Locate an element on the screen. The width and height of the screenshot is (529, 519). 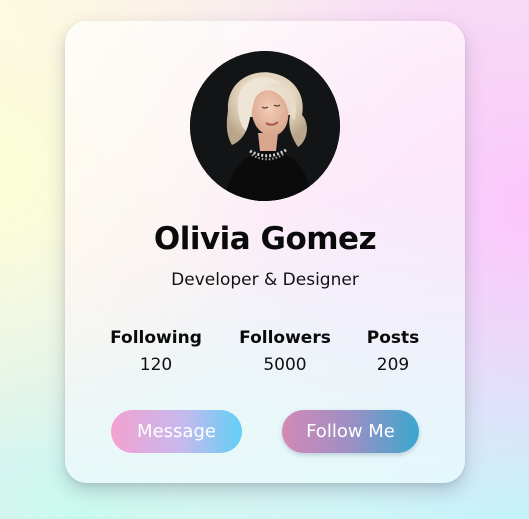
stat-value: 5000 is located at coordinates (285, 365).